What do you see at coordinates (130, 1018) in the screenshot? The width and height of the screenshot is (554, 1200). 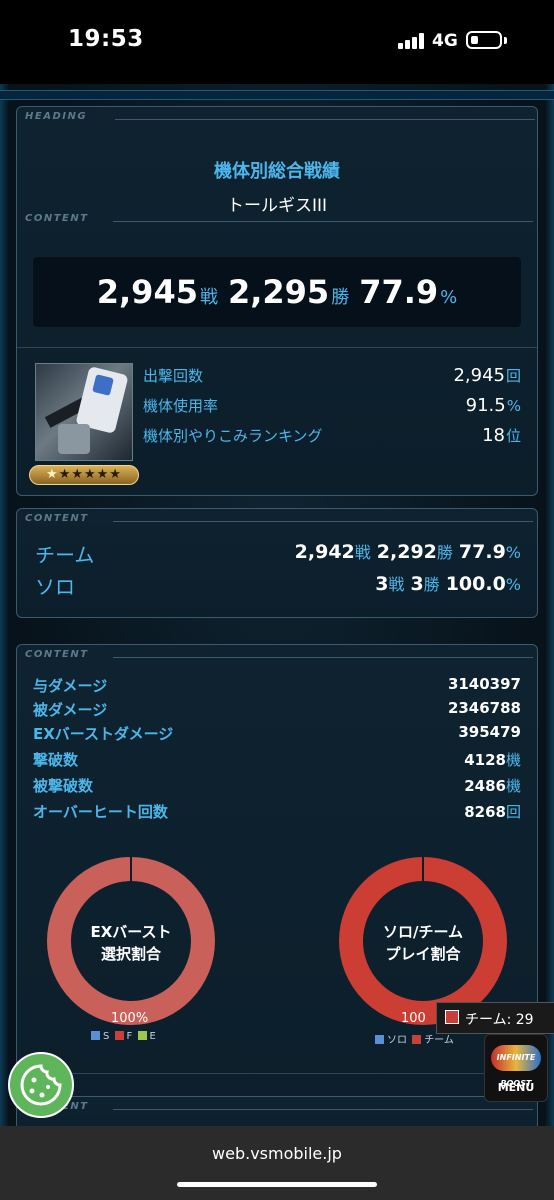 I see `ex-burst-percent: 100%` at bounding box center [130, 1018].